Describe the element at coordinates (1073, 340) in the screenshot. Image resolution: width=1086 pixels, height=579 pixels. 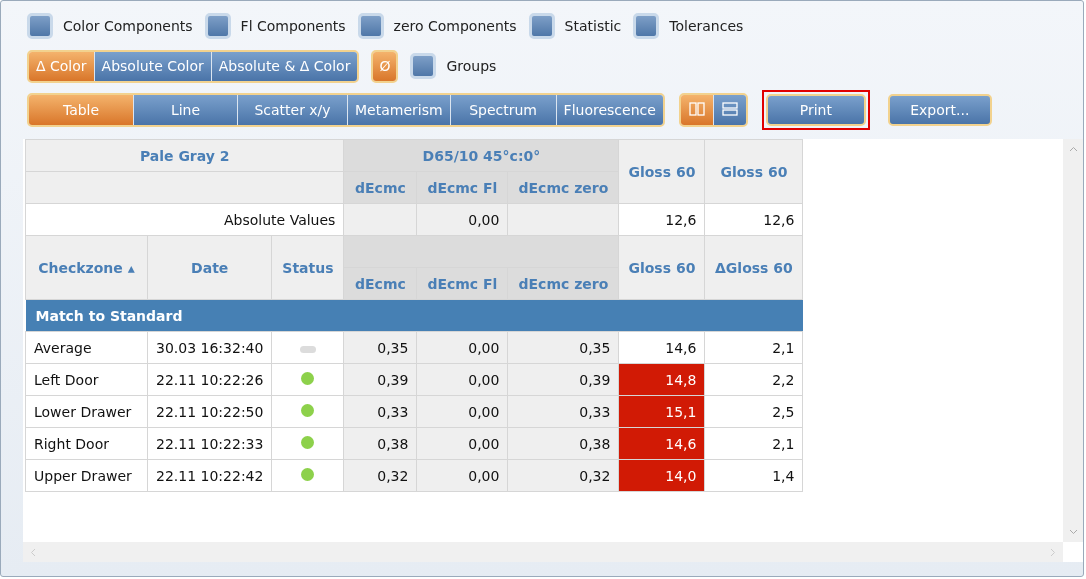
I see `vertical-scrollbar` at that location.